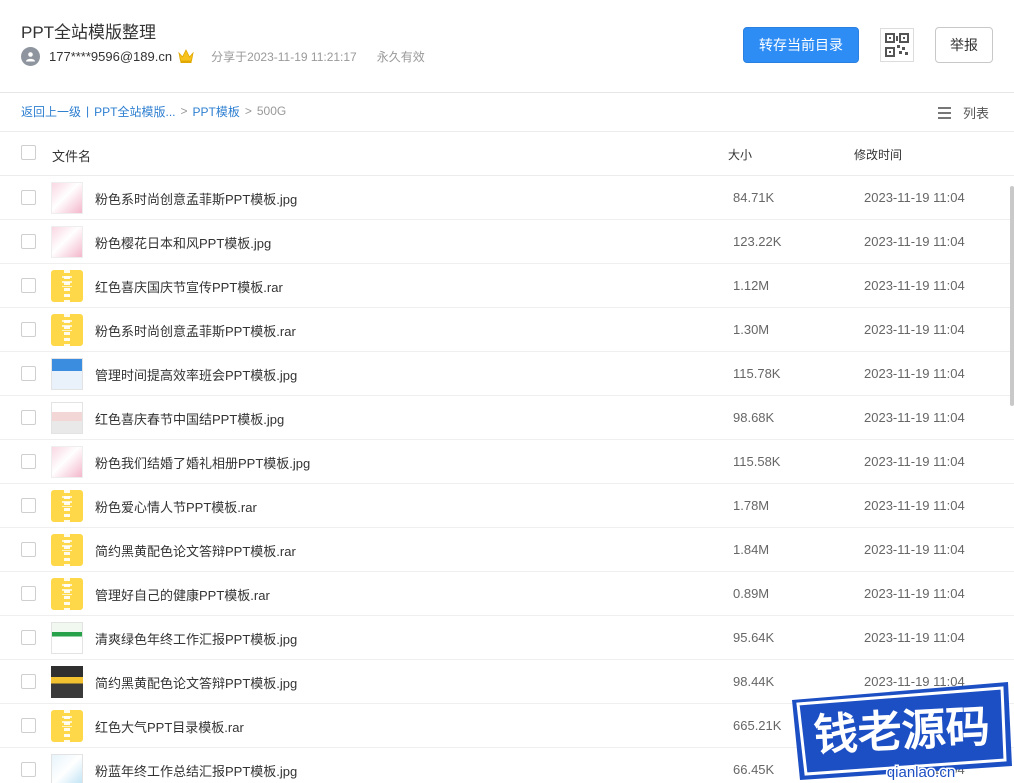 This screenshot has height=783, width=1014. Describe the element at coordinates (507, 330) in the screenshot. I see `file-row: 粉色系时尚创意孟菲斯PPT模板.rar 1.30M 2023-11-19 11:04` at that location.